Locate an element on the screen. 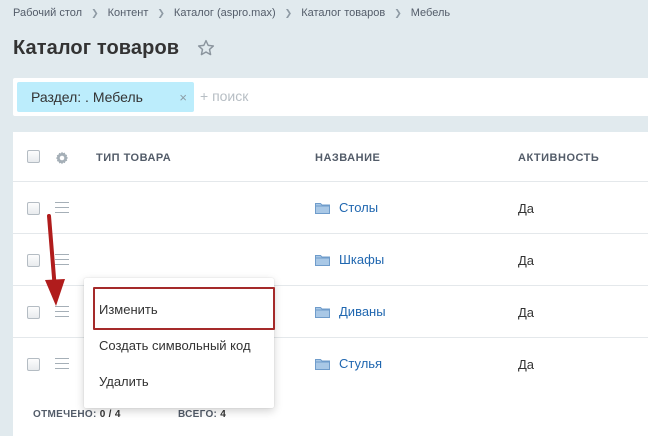 The image size is (648, 436). select-all-checkbox is located at coordinates (33, 156).